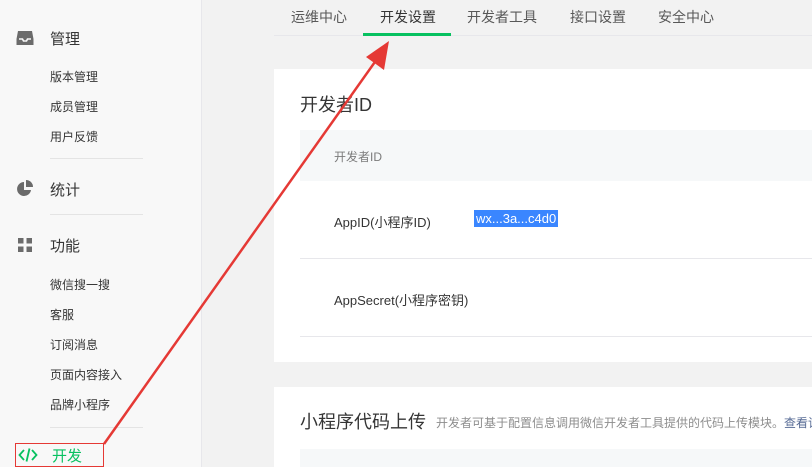 The image size is (812, 467). I want to click on appsecret-label: AppSecret(小程序密钥), so click(401, 300).